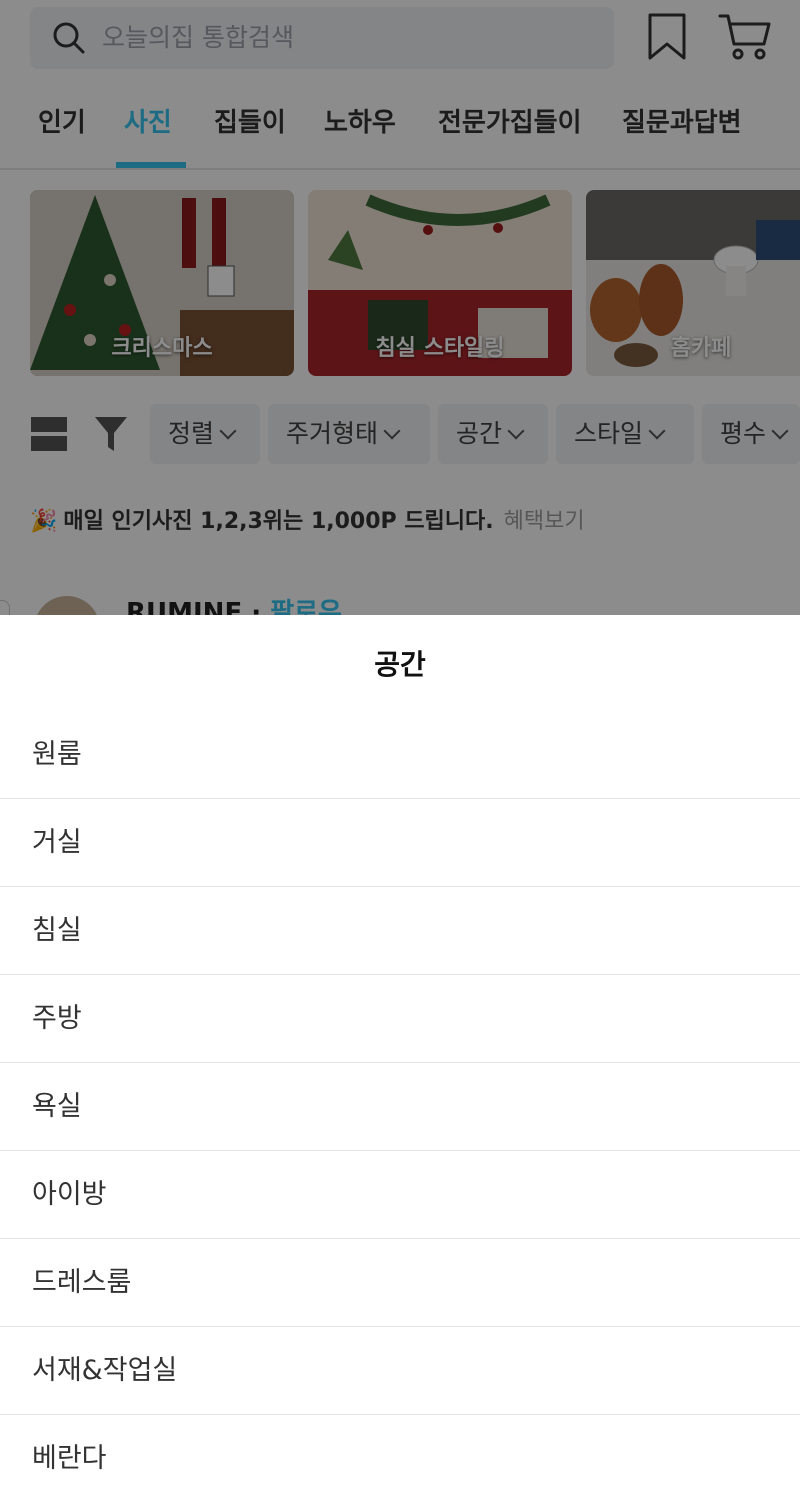  What do you see at coordinates (400, 931) in the screenshot?
I see `space-option-bedroom: 침실` at bounding box center [400, 931].